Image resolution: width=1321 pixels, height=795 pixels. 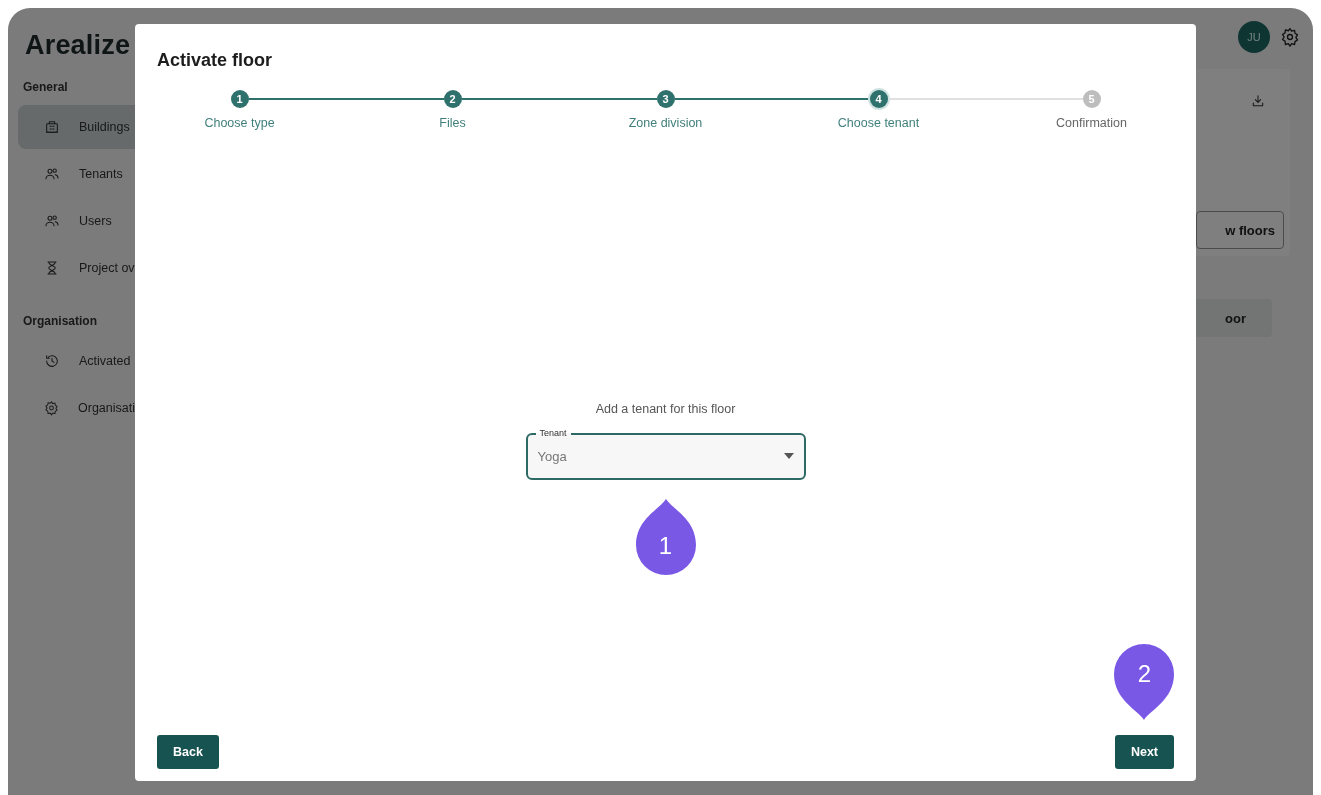 What do you see at coordinates (76, 361) in the screenshot?
I see `sidebar-item: Activated` at bounding box center [76, 361].